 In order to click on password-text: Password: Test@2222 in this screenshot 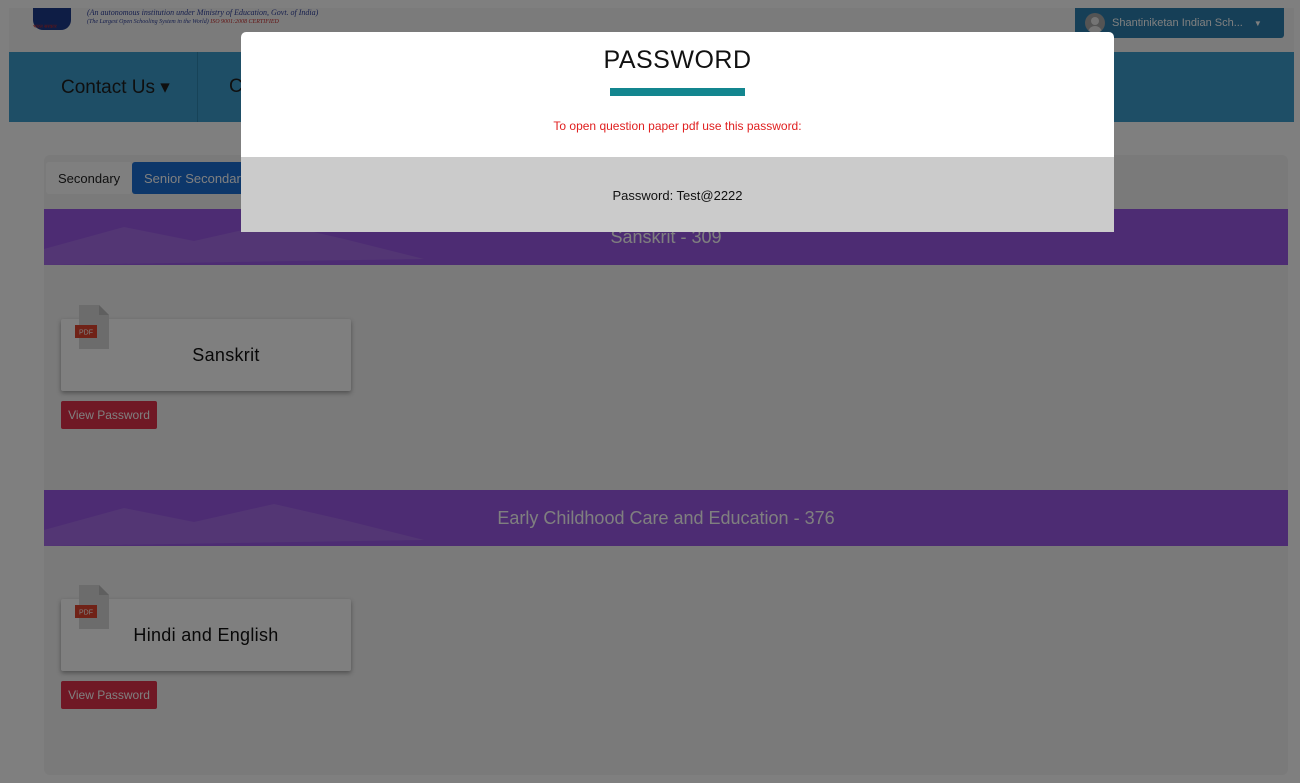, I will do `click(677, 195)`.